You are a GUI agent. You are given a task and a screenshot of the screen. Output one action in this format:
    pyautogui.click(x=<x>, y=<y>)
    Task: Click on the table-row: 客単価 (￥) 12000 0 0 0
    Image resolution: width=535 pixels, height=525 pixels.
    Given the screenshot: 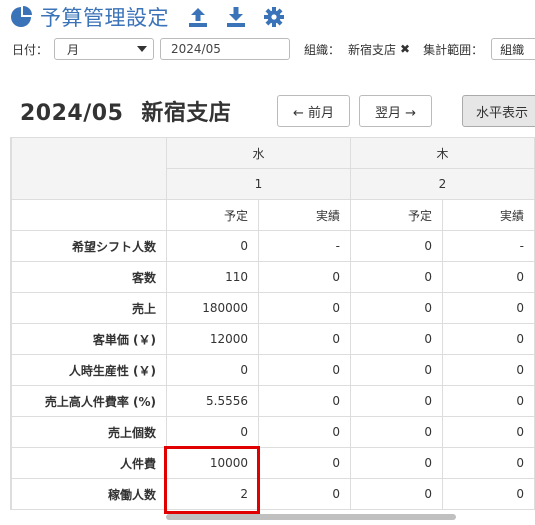 What is the action you would take?
    pyautogui.click(x=273, y=339)
    